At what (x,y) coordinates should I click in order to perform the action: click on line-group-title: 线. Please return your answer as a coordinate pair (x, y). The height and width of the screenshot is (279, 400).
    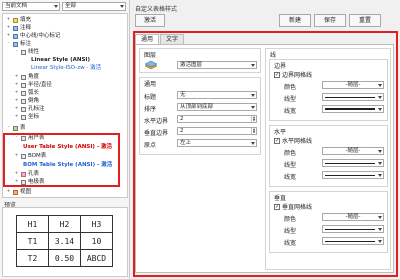
    Looking at the image, I should click on (273, 55).